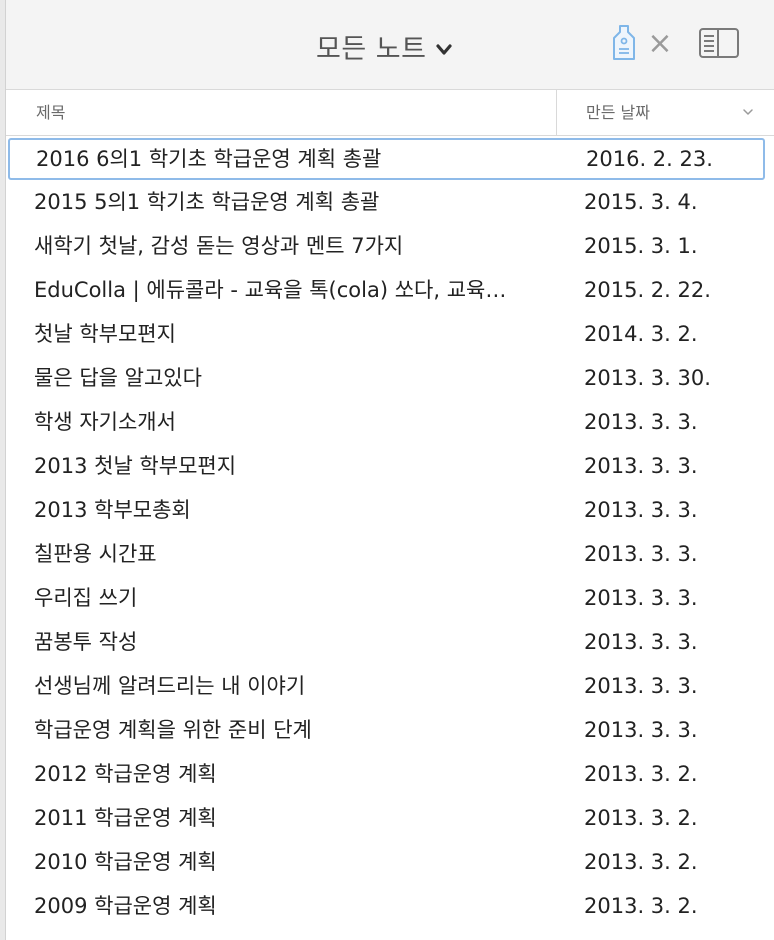 The width and height of the screenshot is (774, 940). I want to click on close-icon: ×, so click(660, 43).